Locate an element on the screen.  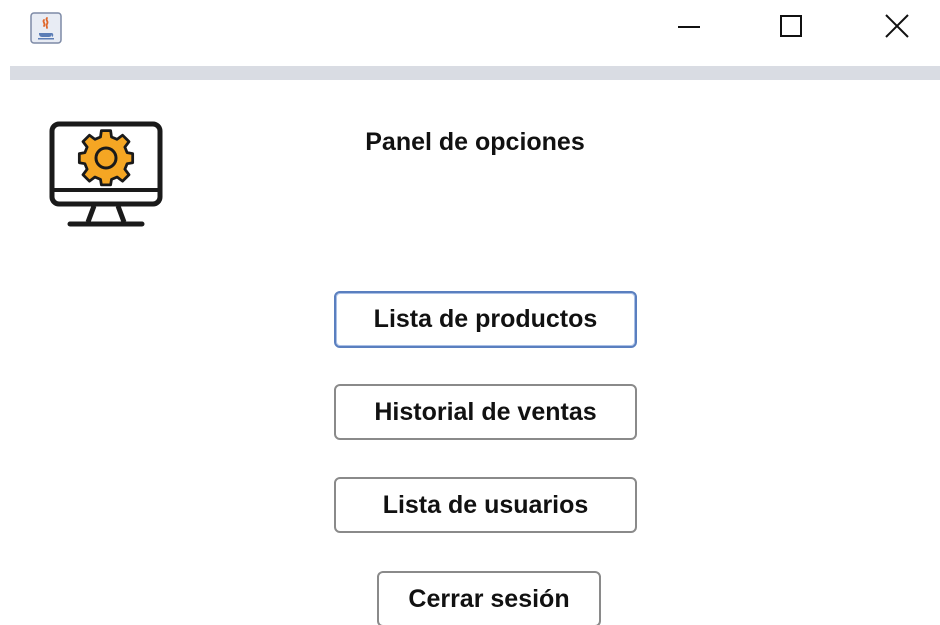
monitor-gear-icon is located at coordinates (106, 175).